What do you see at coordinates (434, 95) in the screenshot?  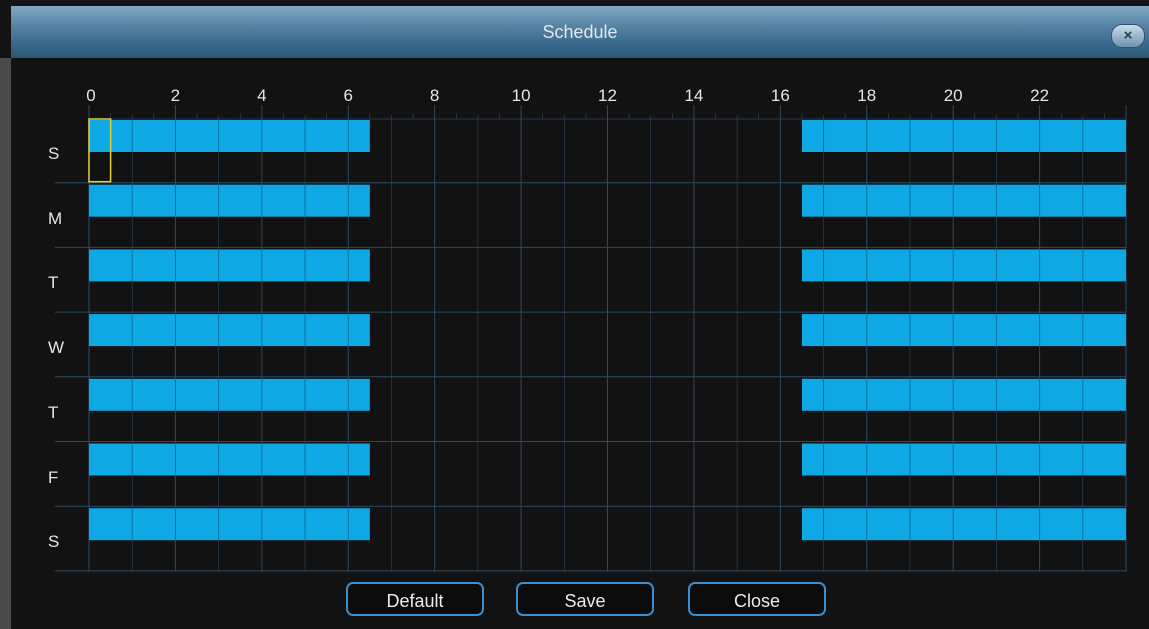 I see `hour-label: 8` at bounding box center [434, 95].